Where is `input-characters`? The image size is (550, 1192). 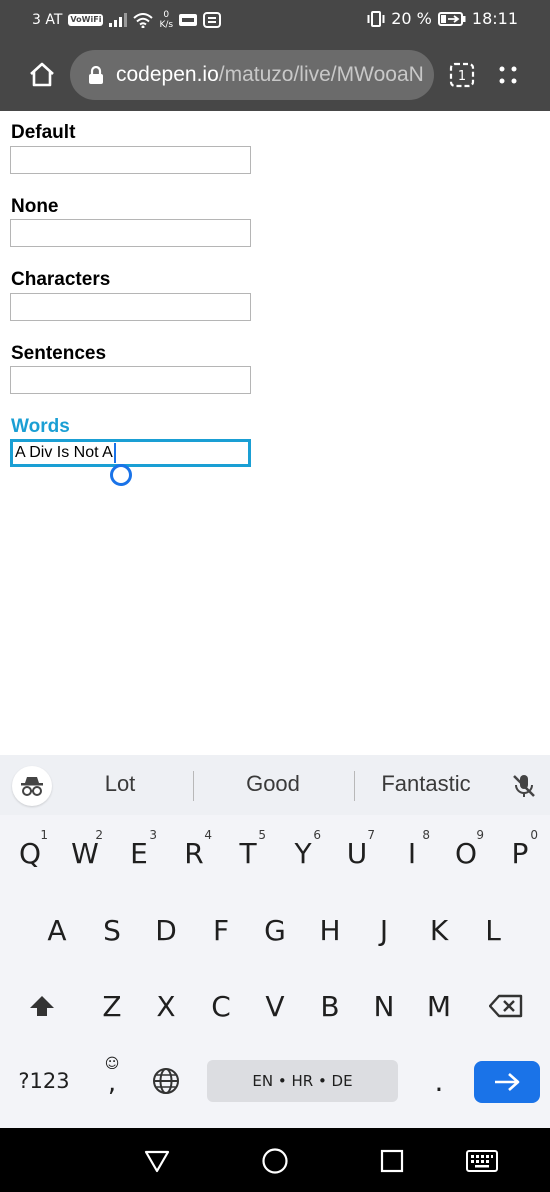
input-characters is located at coordinates (130, 307).